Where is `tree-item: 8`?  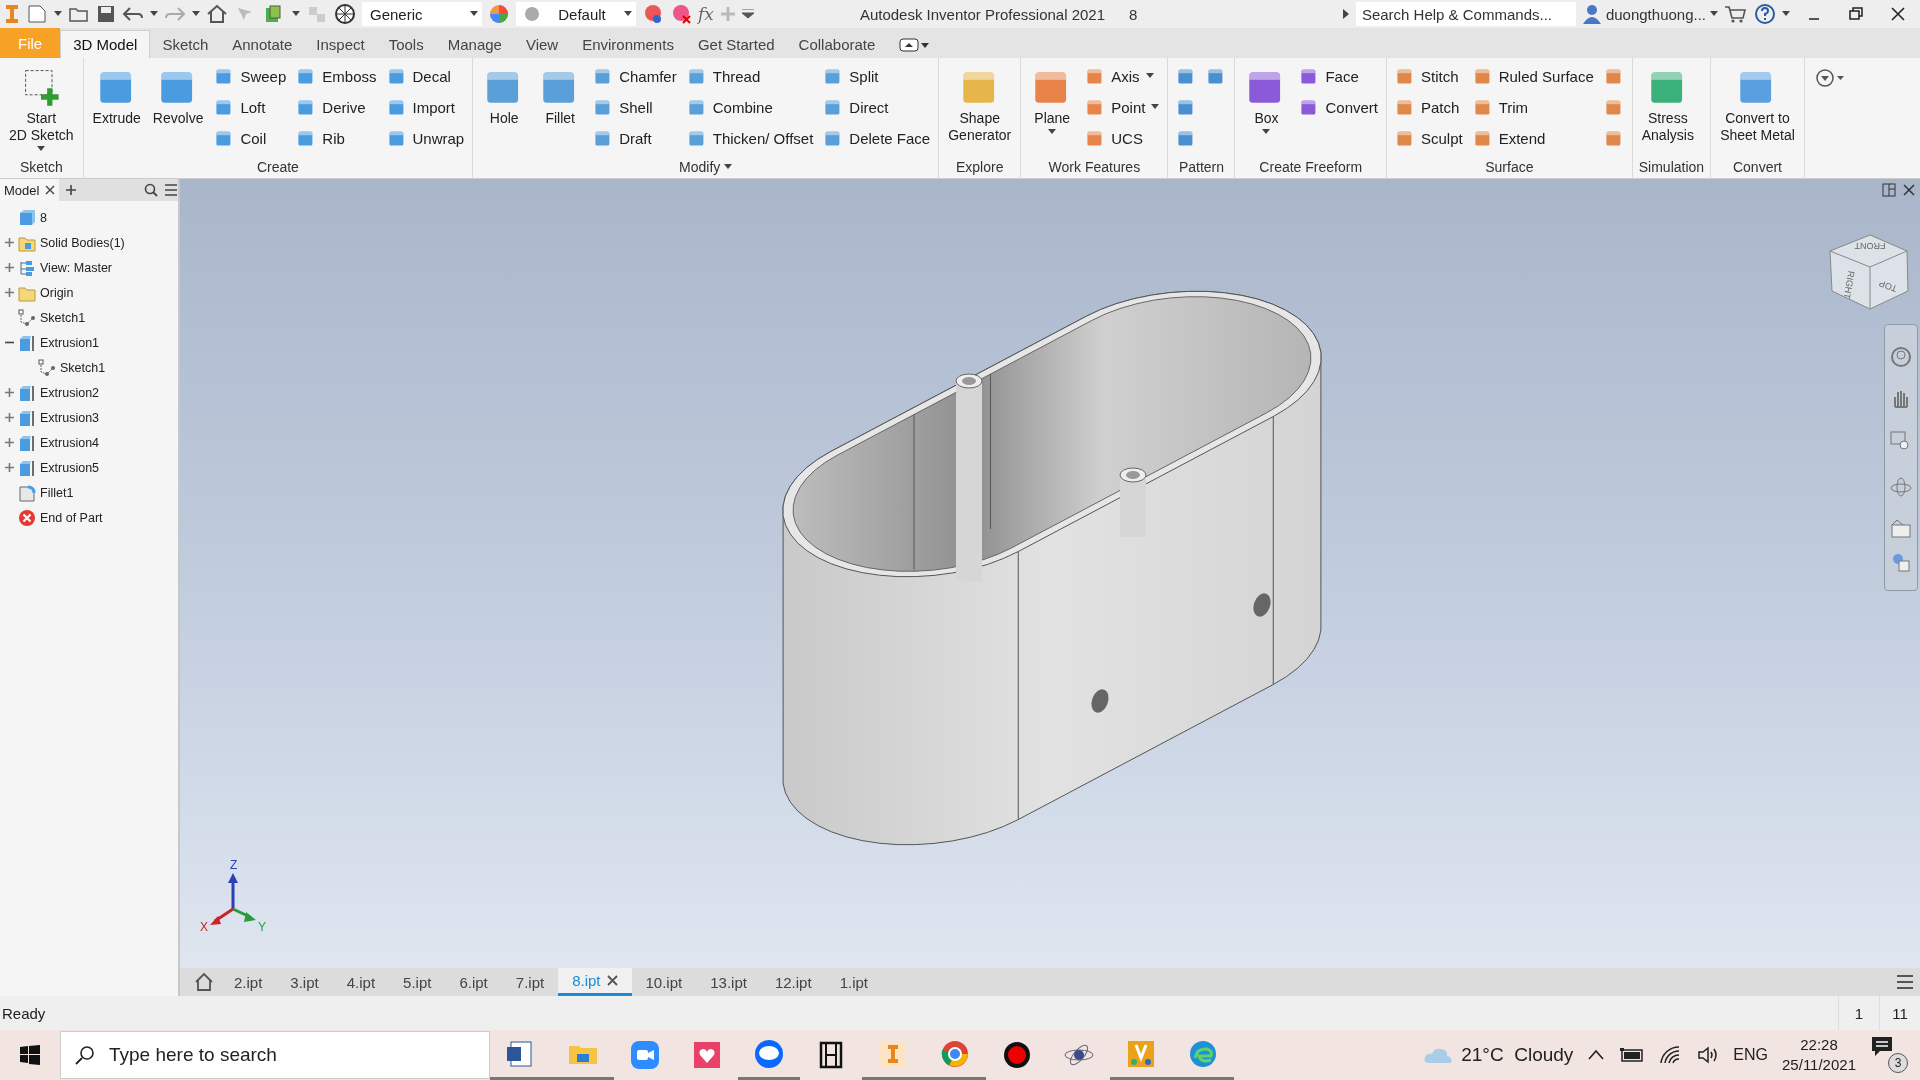
tree-item: 8 is located at coordinates (43, 217).